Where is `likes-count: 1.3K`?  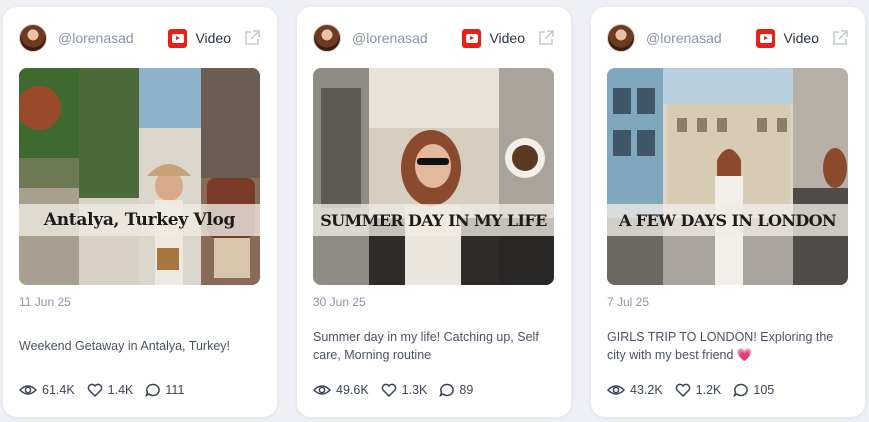 likes-count: 1.3K is located at coordinates (414, 390).